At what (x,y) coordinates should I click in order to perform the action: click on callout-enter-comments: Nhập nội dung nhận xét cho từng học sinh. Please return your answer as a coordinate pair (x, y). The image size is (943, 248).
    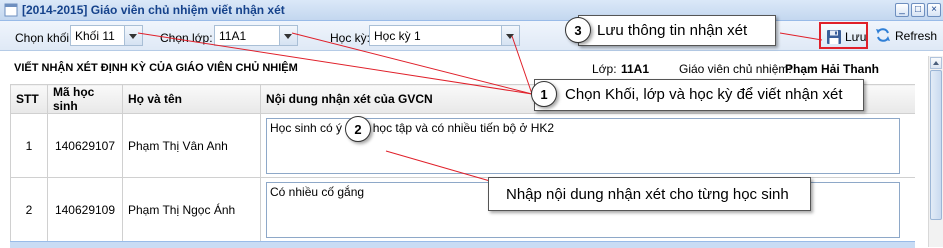
    Looking at the image, I should click on (649, 194).